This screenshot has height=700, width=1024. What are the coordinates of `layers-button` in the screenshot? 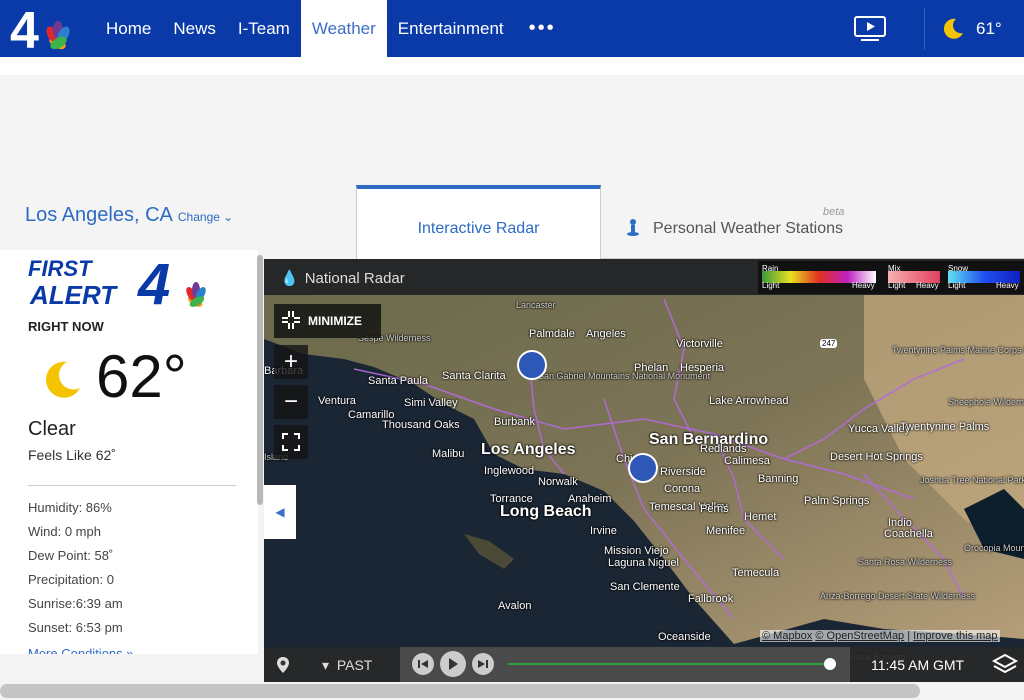 It's located at (1005, 665).